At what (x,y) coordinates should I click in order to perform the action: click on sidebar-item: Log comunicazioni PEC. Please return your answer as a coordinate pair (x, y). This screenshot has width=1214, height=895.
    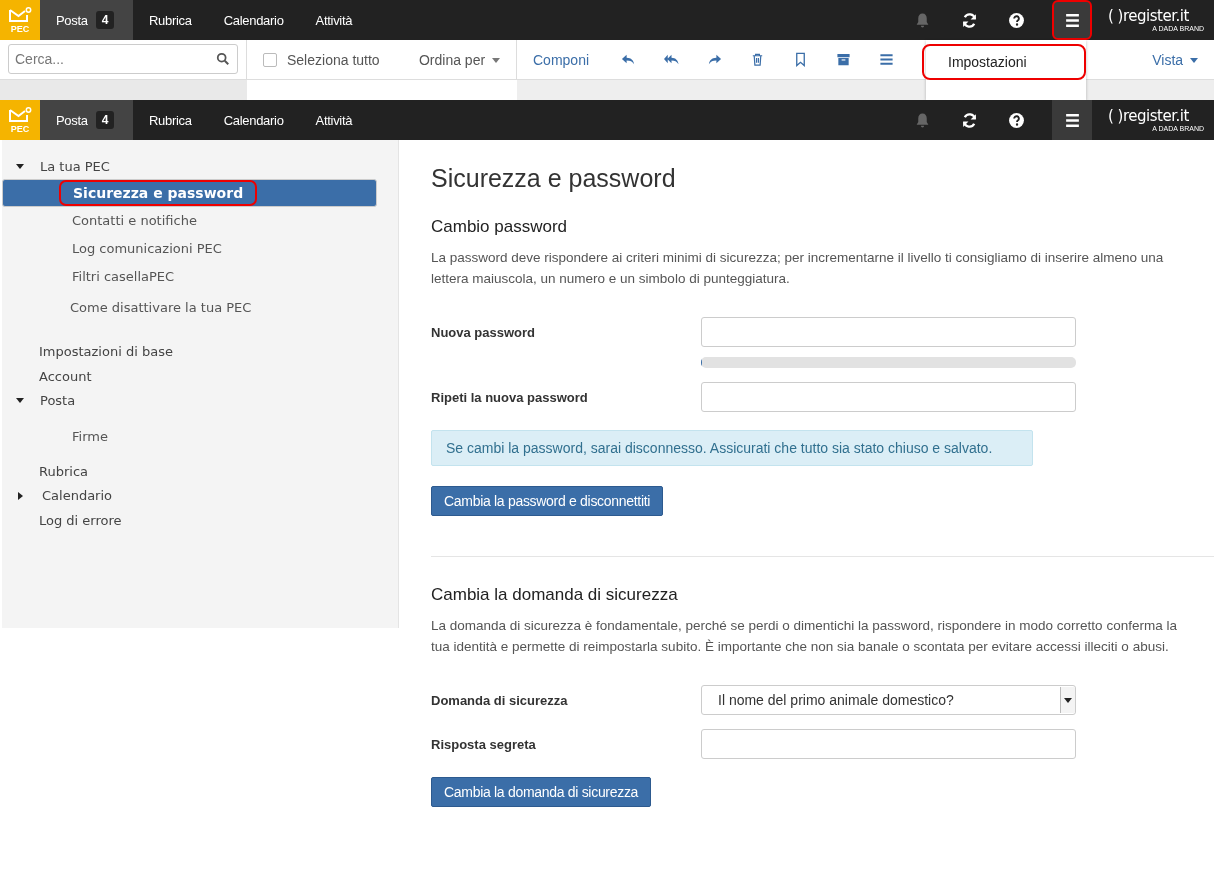
    Looking at the image, I should click on (147, 248).